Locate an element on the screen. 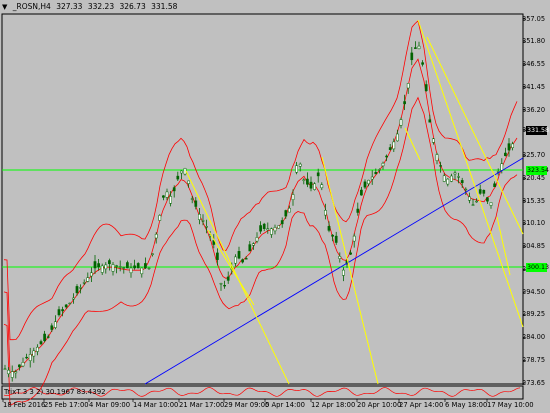 The width and height of the screenshot is (550, 413). price-tick-label: 341.45 is located at coordinates (534, 86).